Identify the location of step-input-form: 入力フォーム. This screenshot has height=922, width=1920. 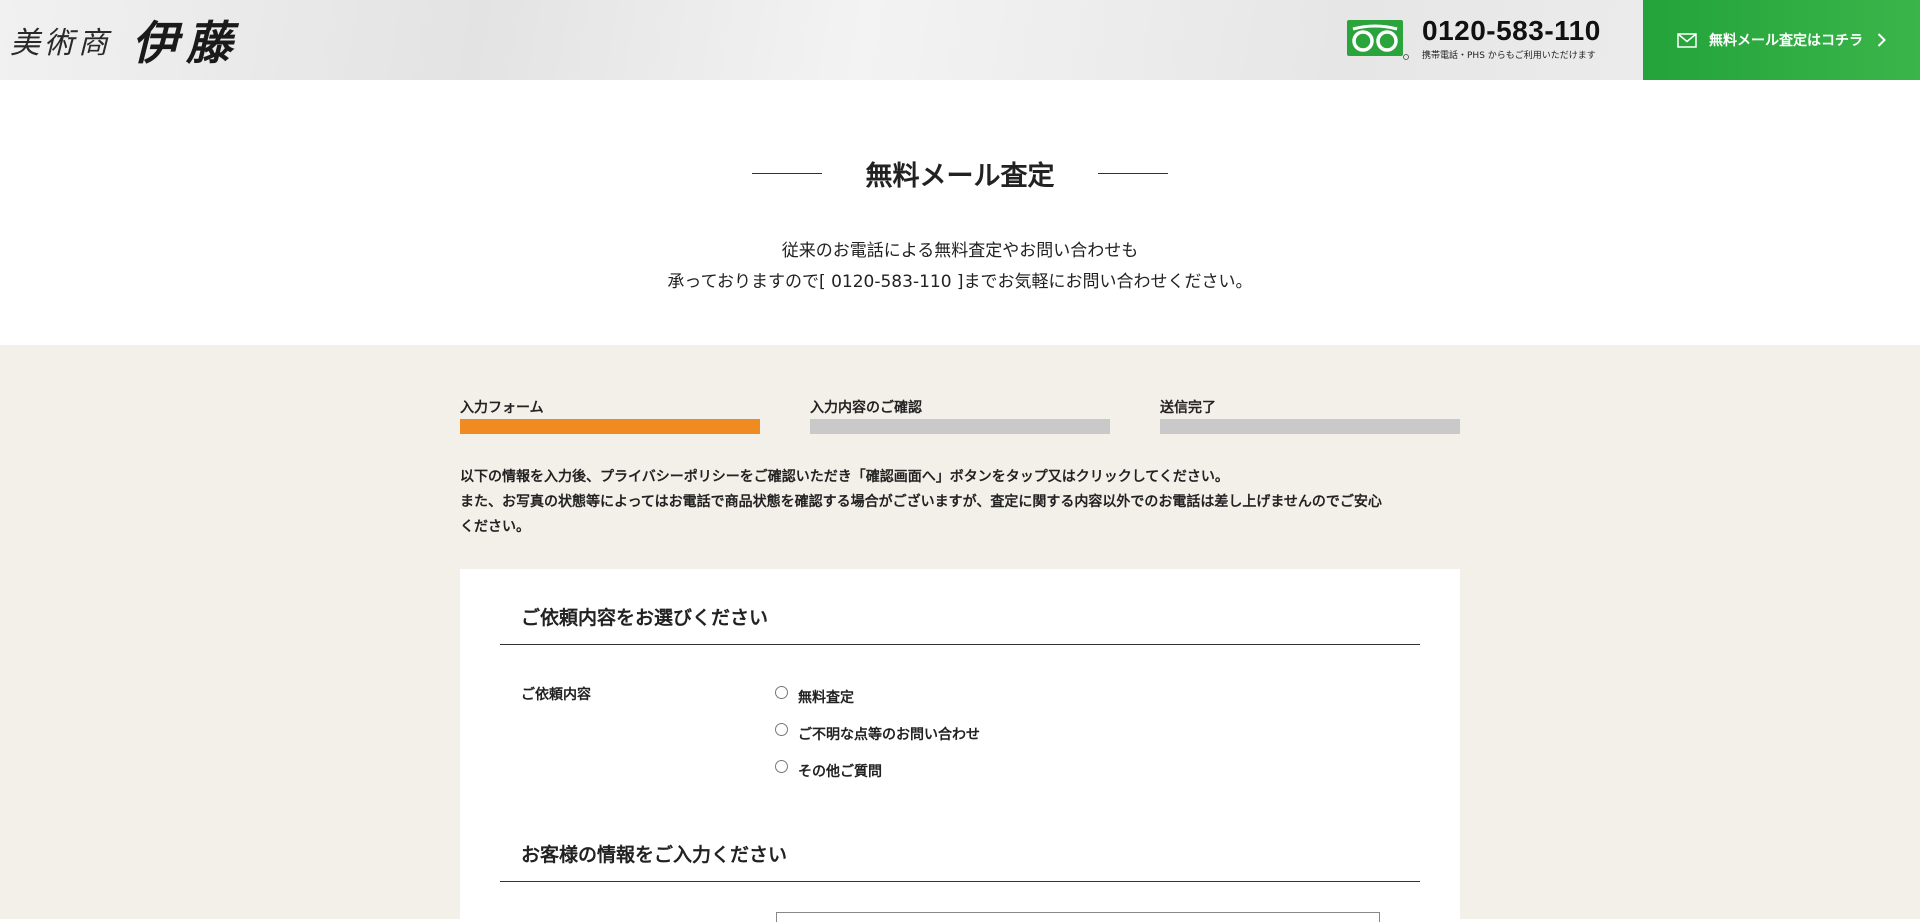
(610, 415).